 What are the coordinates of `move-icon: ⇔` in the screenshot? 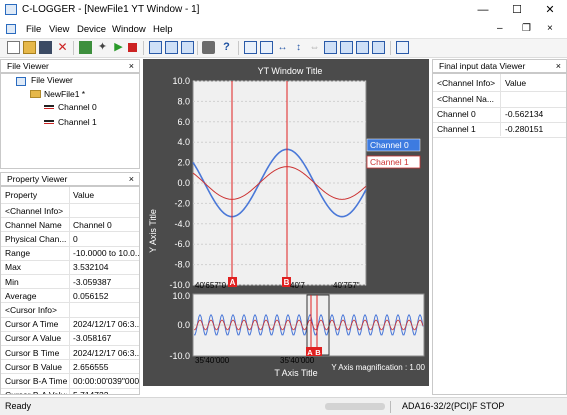 It's located at (314, 47).